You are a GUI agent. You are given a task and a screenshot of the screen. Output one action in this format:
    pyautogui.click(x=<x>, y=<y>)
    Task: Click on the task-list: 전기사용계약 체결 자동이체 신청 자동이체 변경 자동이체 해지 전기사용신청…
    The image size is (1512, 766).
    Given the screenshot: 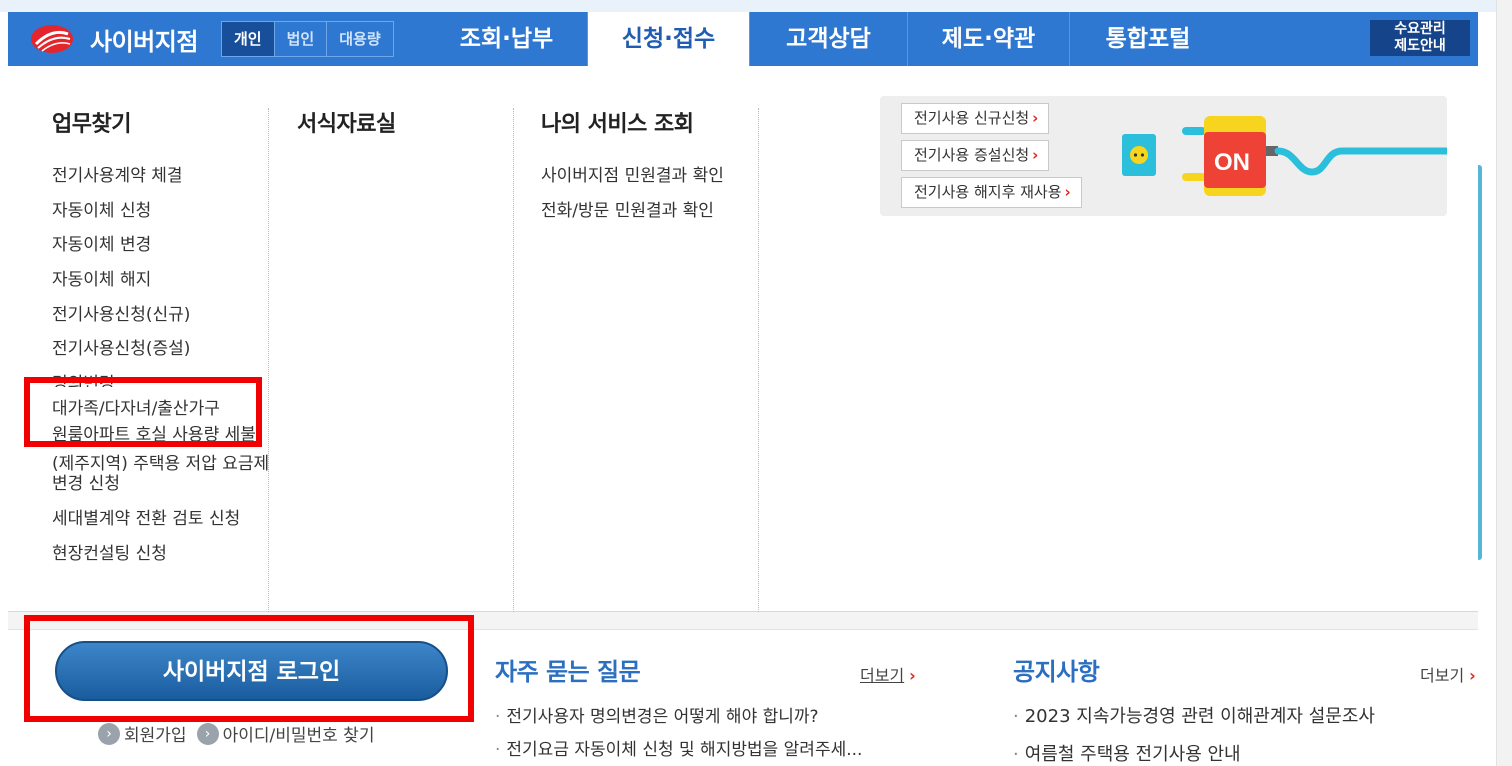 What is the action you would take?
    pyautogui.click(x=161, y=365)
    